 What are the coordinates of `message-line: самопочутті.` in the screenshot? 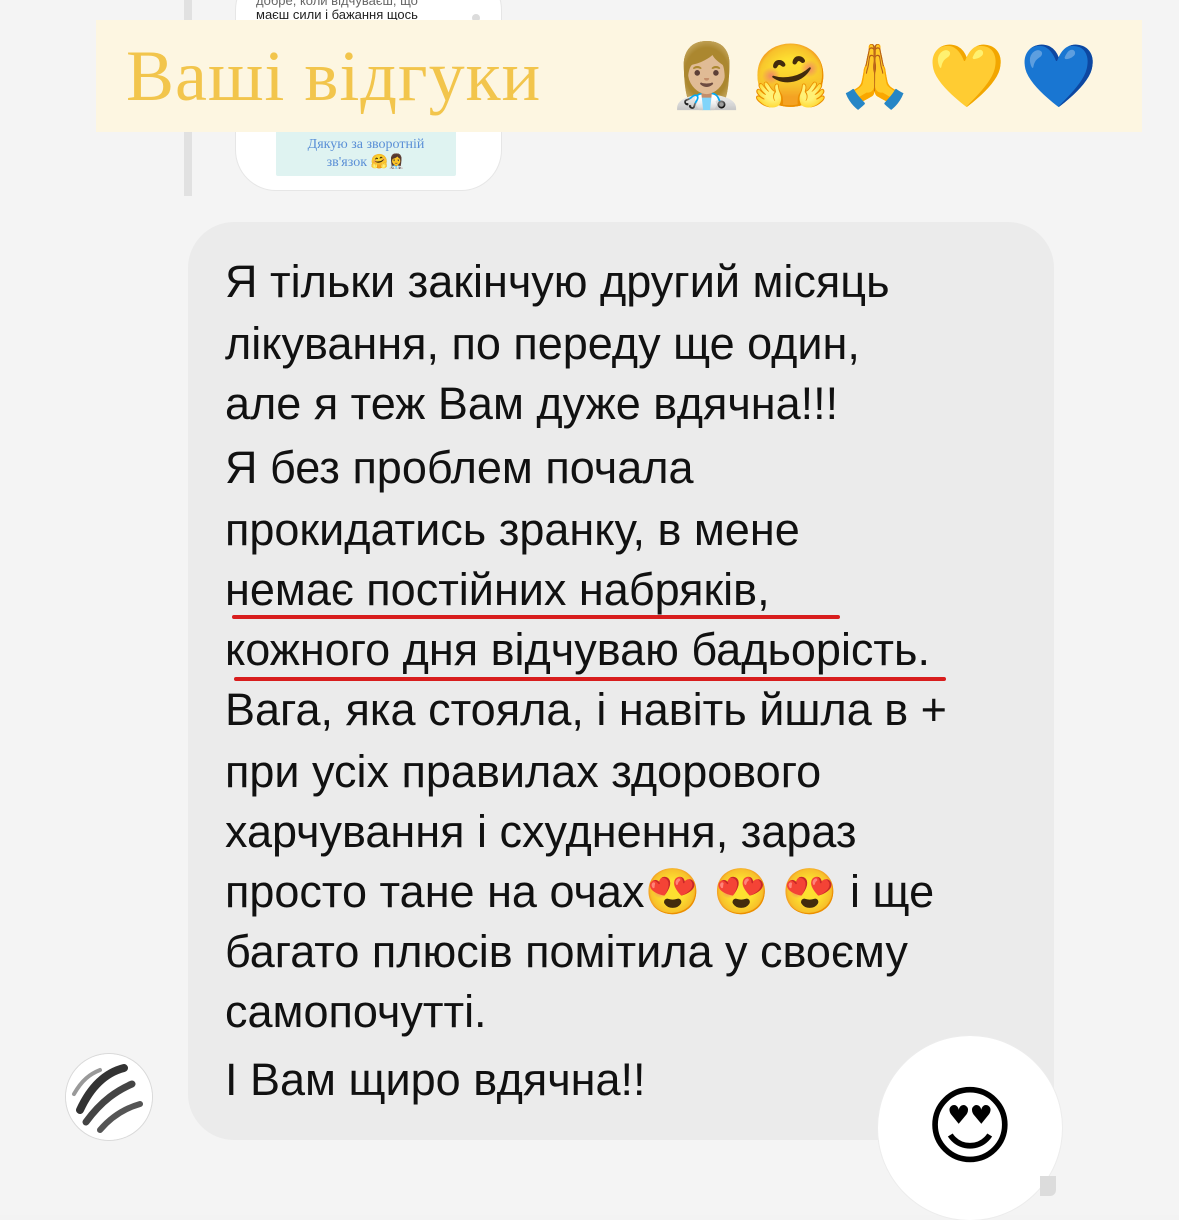 It's located at (356, 1011).